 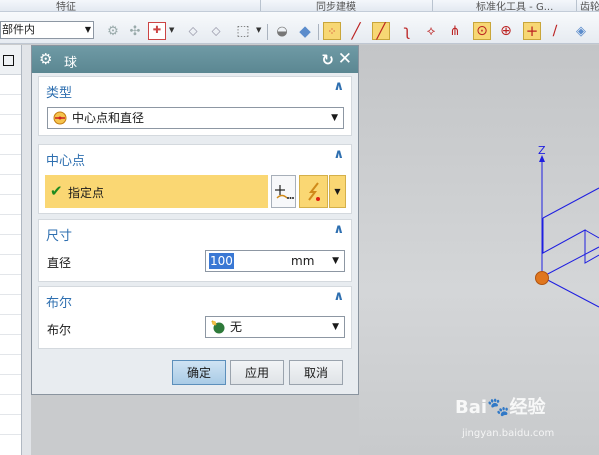 What do you see at coordinates (581, 31) in the screenshot?
I see `view-icon: ◈` at bounding box center [581, 31].